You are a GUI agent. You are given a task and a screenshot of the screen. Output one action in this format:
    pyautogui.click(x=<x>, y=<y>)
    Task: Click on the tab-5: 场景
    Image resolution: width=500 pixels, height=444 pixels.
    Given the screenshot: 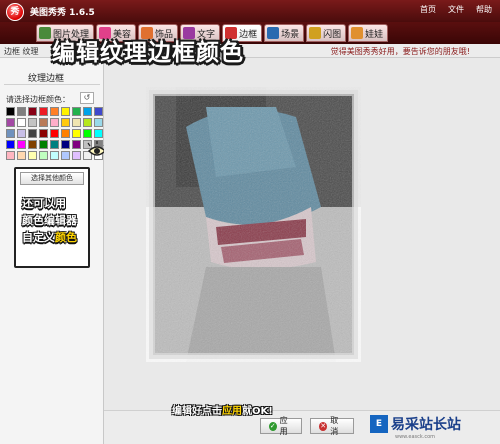 What is the action you would take?
    pyautogui.click(x=284, y=33)
    